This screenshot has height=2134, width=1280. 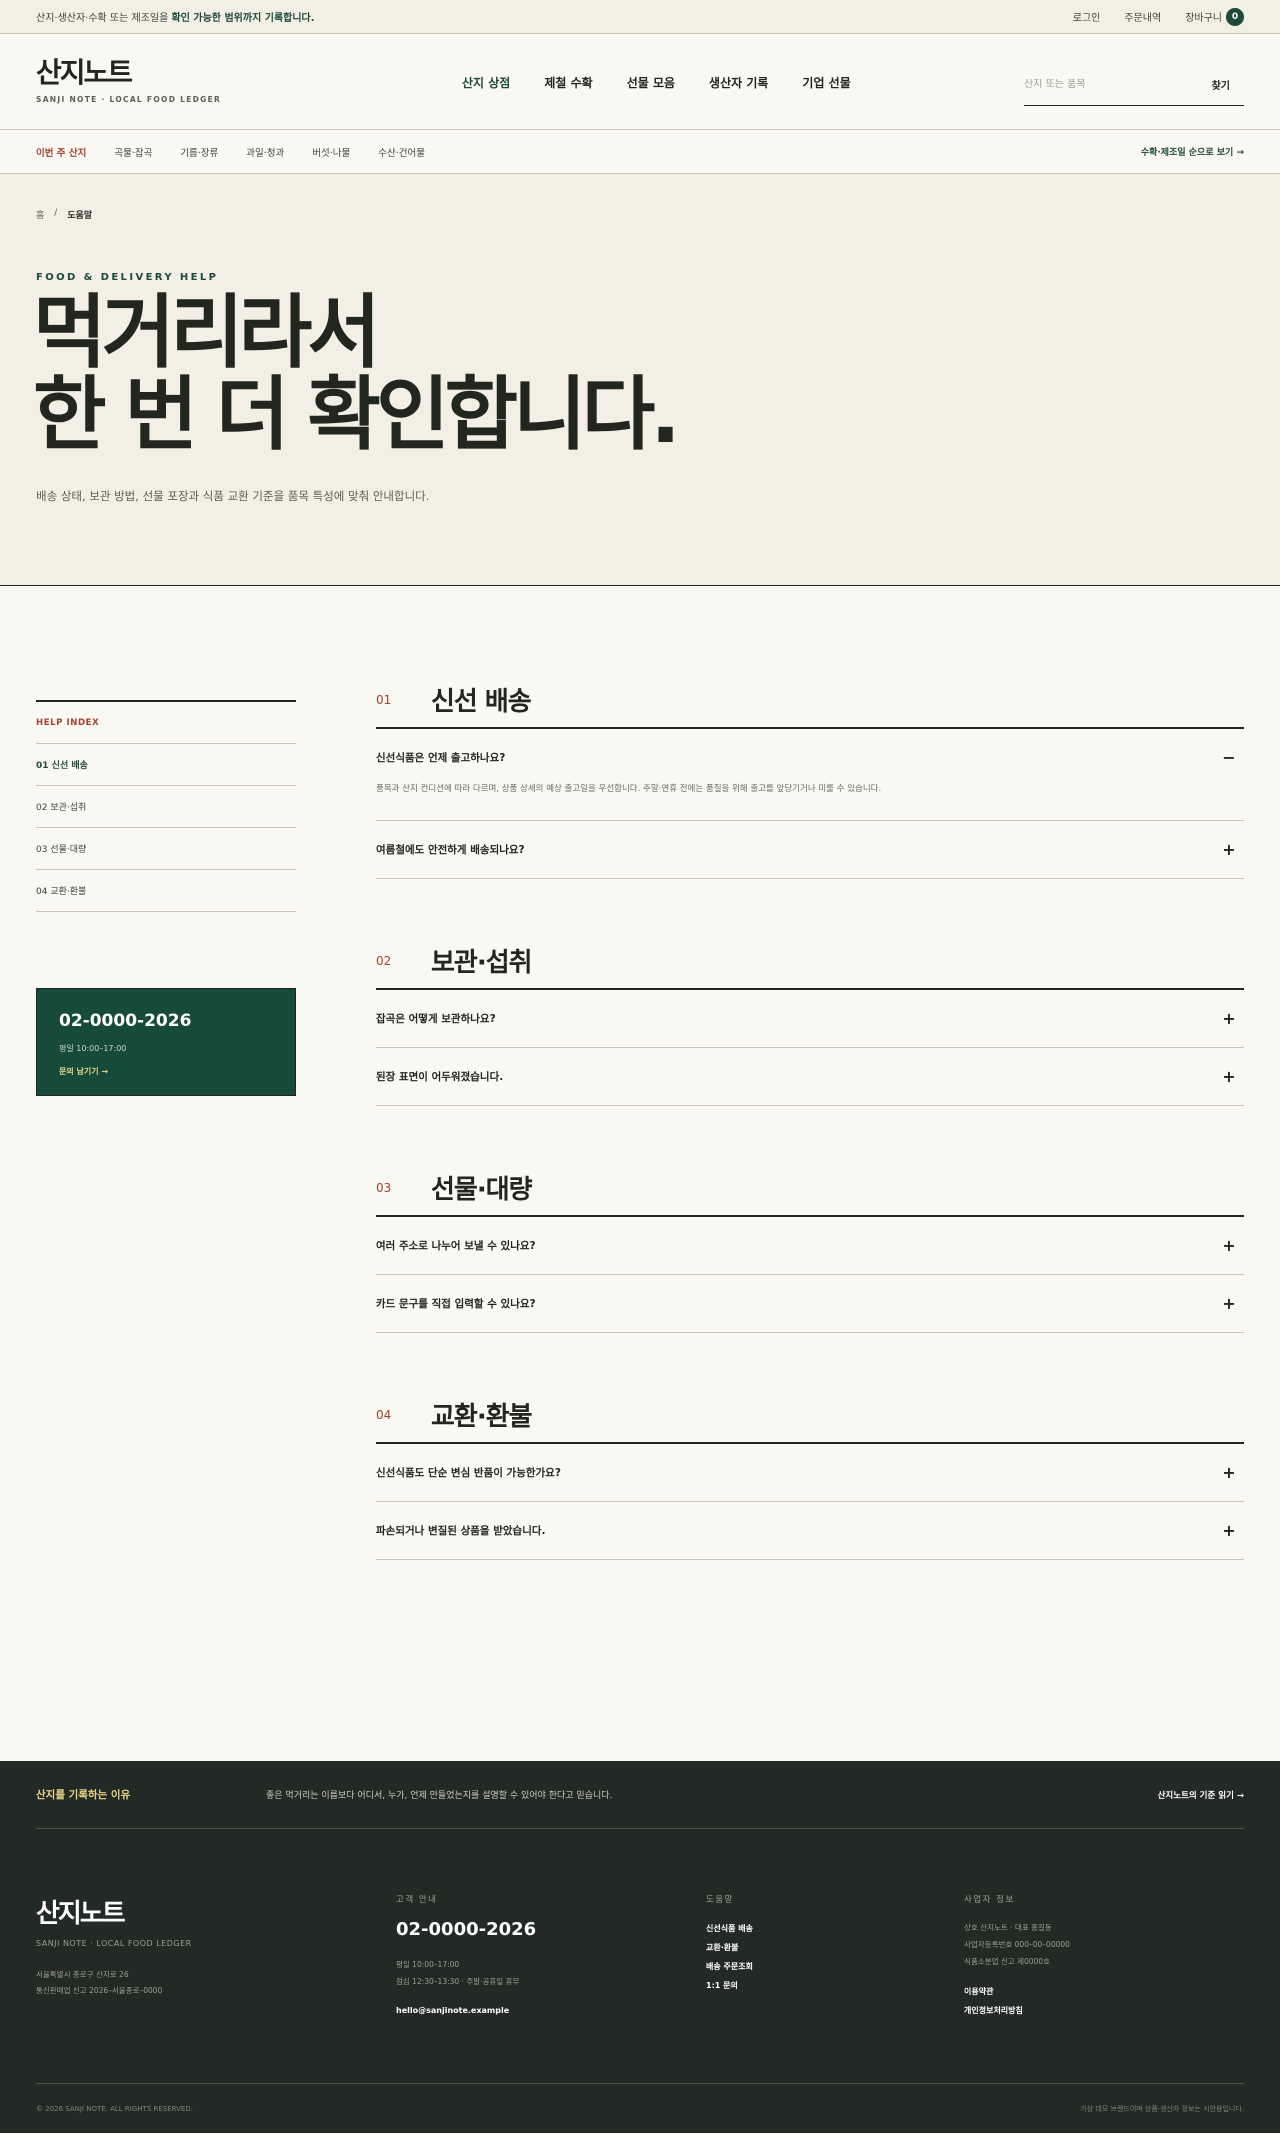 What do you see at coordinates (1162, 2108) in the screenshot?
I see `footer-disclaimer: 가상 데모 브랜드이며 상품·생산자 정보는 시안용입니다.` at bounding box center [1162, 2108].